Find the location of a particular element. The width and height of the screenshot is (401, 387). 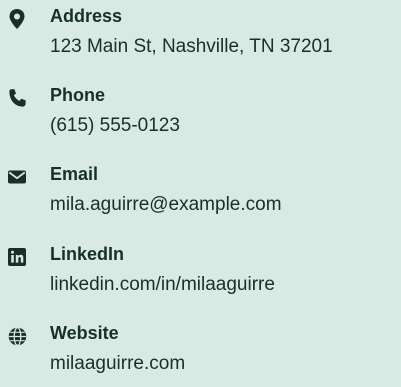

contact-value-email: mila.aguirre@example.com is located at coordinates (166, 204).